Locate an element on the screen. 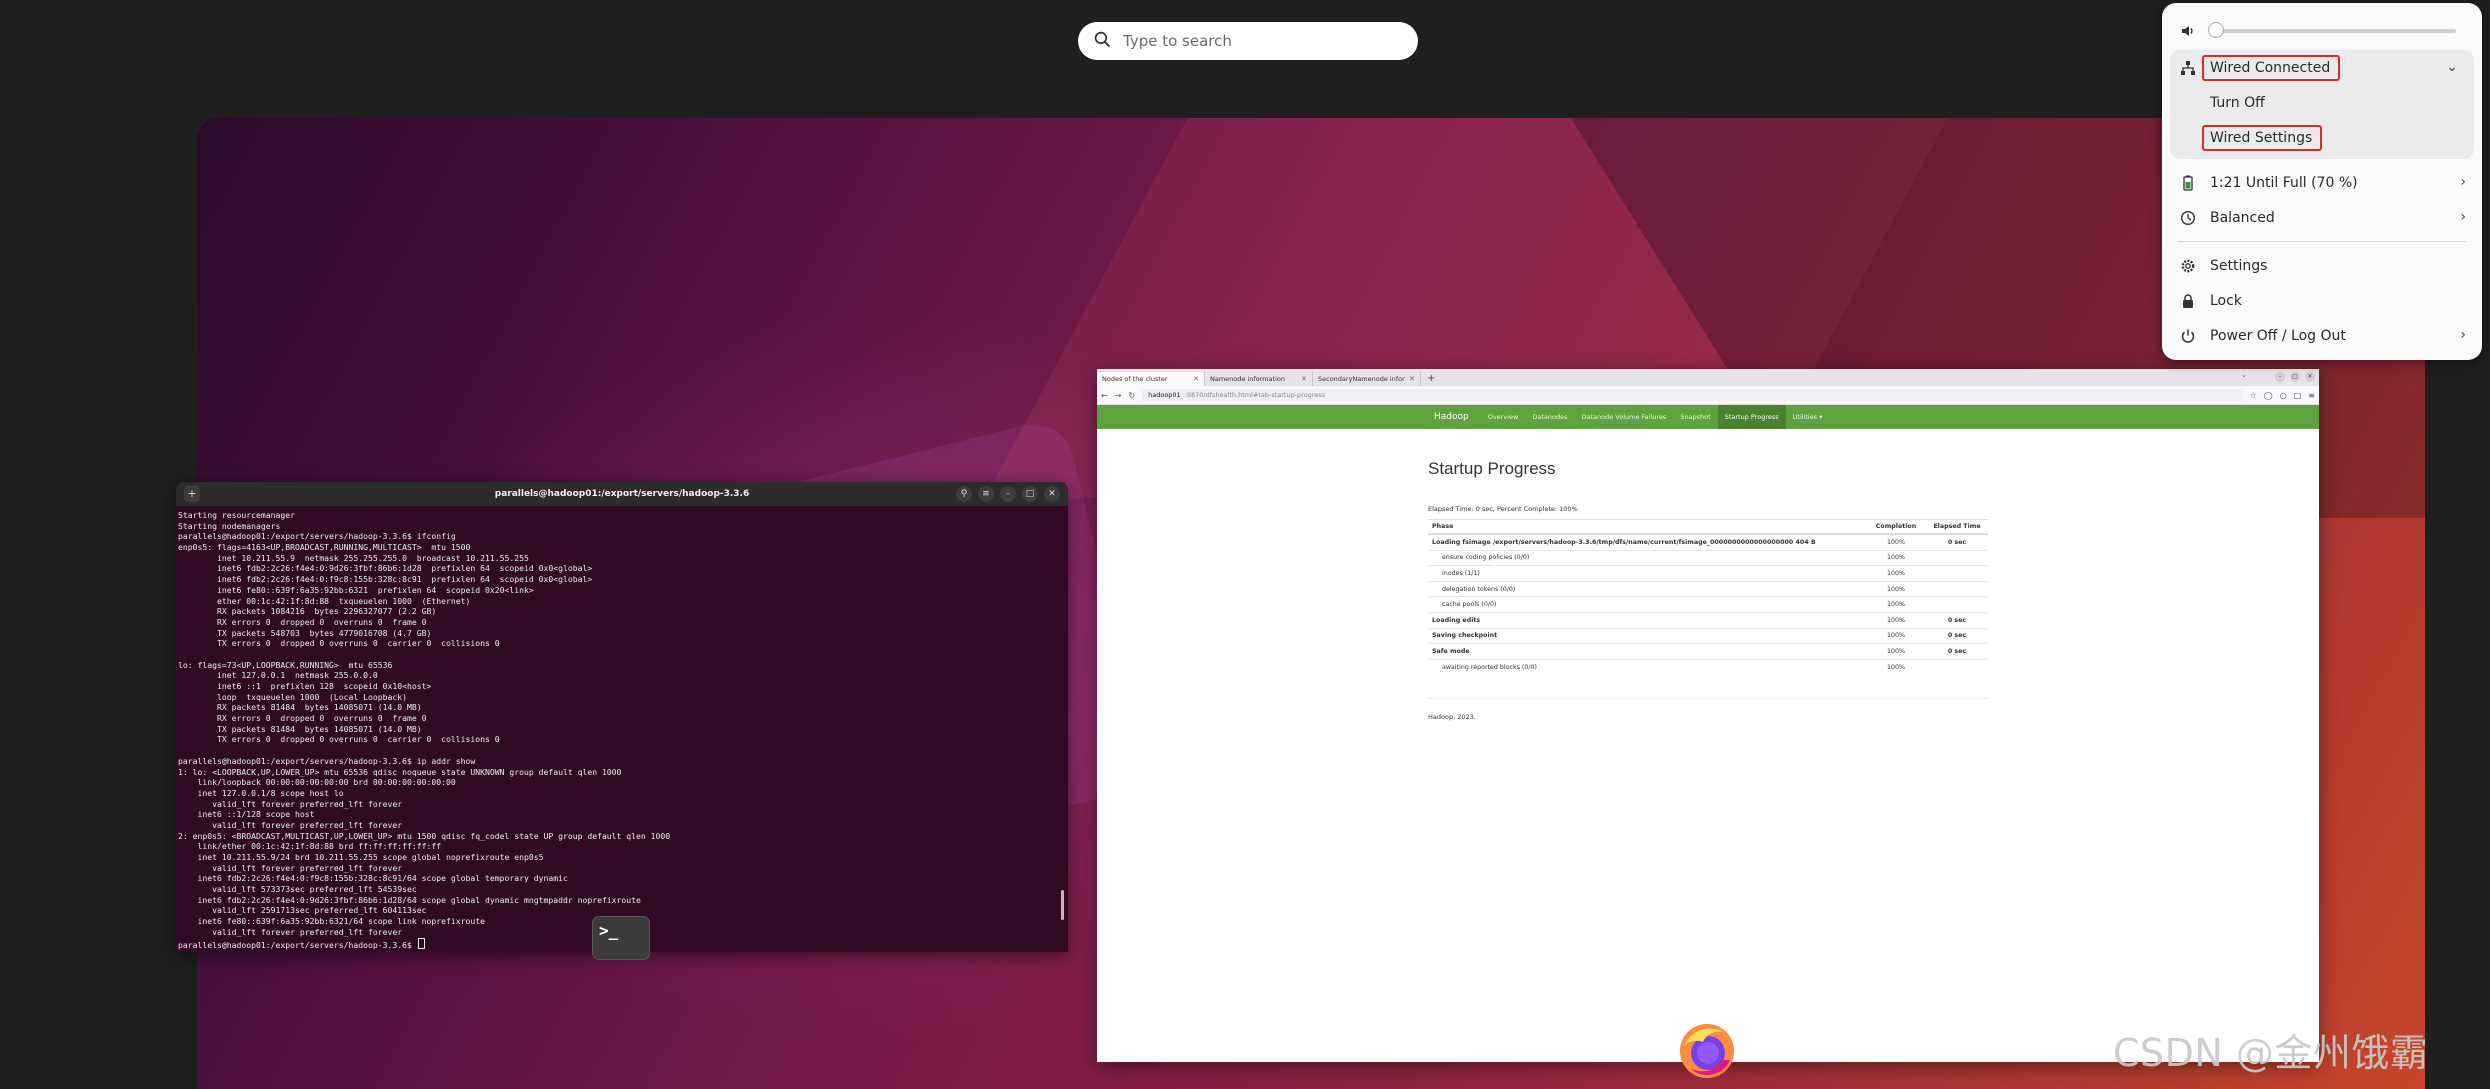 This screenshot has height=1089, width=2490. account-icon: ○ is located at coordinates (2283, 395).